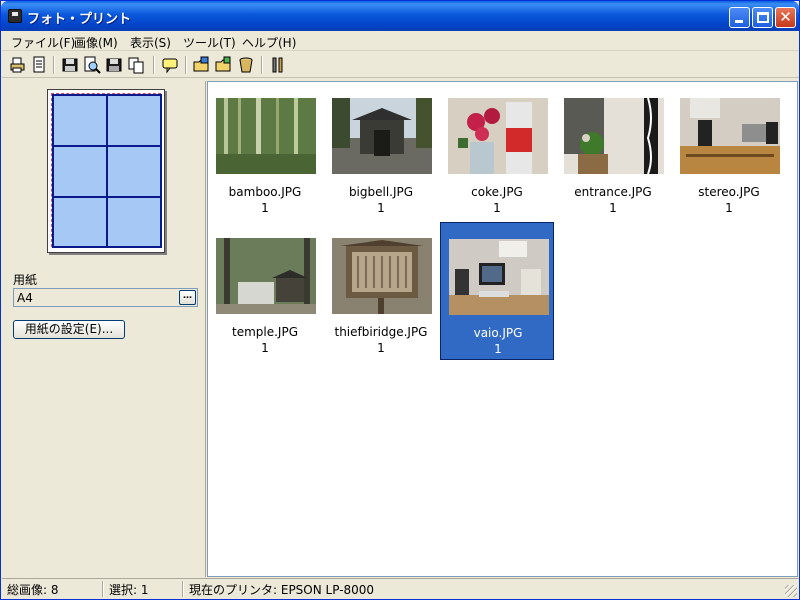  I want to click on thumbnail-name: bigbell.JPG, so click(381, 192).